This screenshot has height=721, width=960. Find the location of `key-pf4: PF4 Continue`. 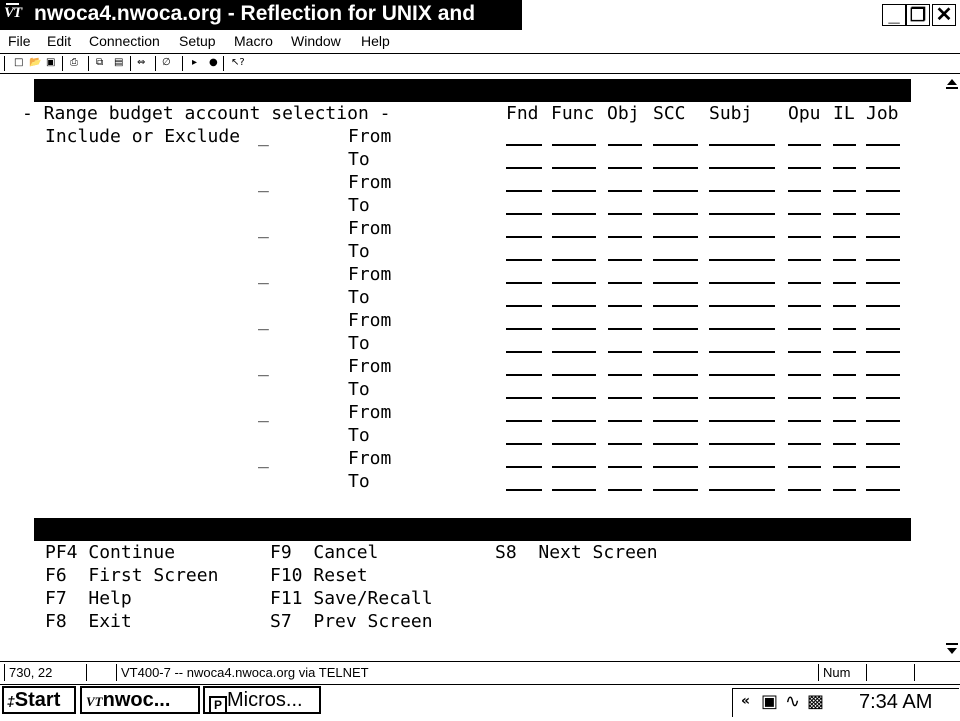

key-pf4: PF4 Continue is located at coordinates (110, 552).